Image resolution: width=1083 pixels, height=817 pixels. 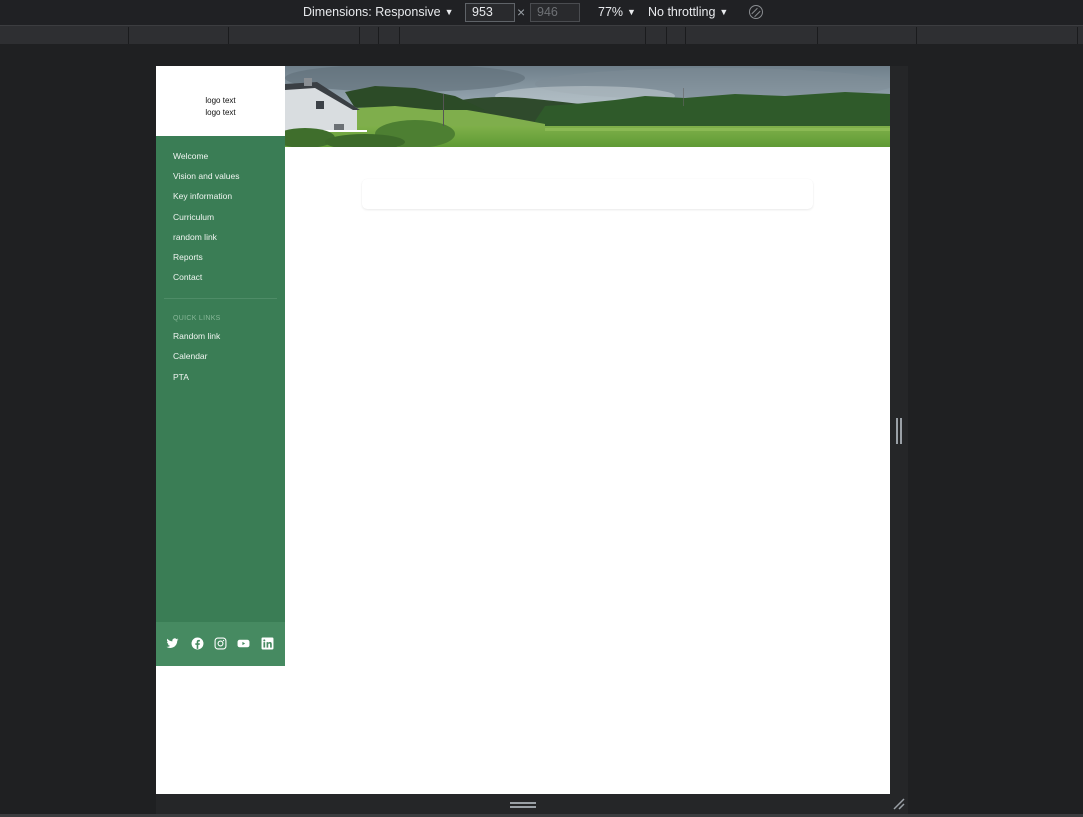 What do you see at coordinates (197, 318) in the screenshot?
I see `quick-links-heading: QUICK LINKS` at bounding box center [197, 318].